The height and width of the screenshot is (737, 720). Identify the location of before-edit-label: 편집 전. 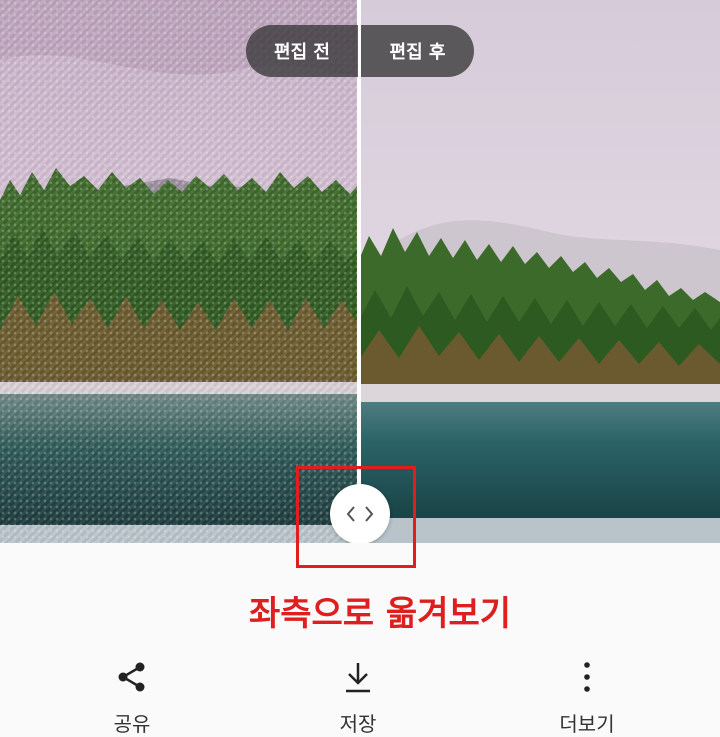
(302, 51).